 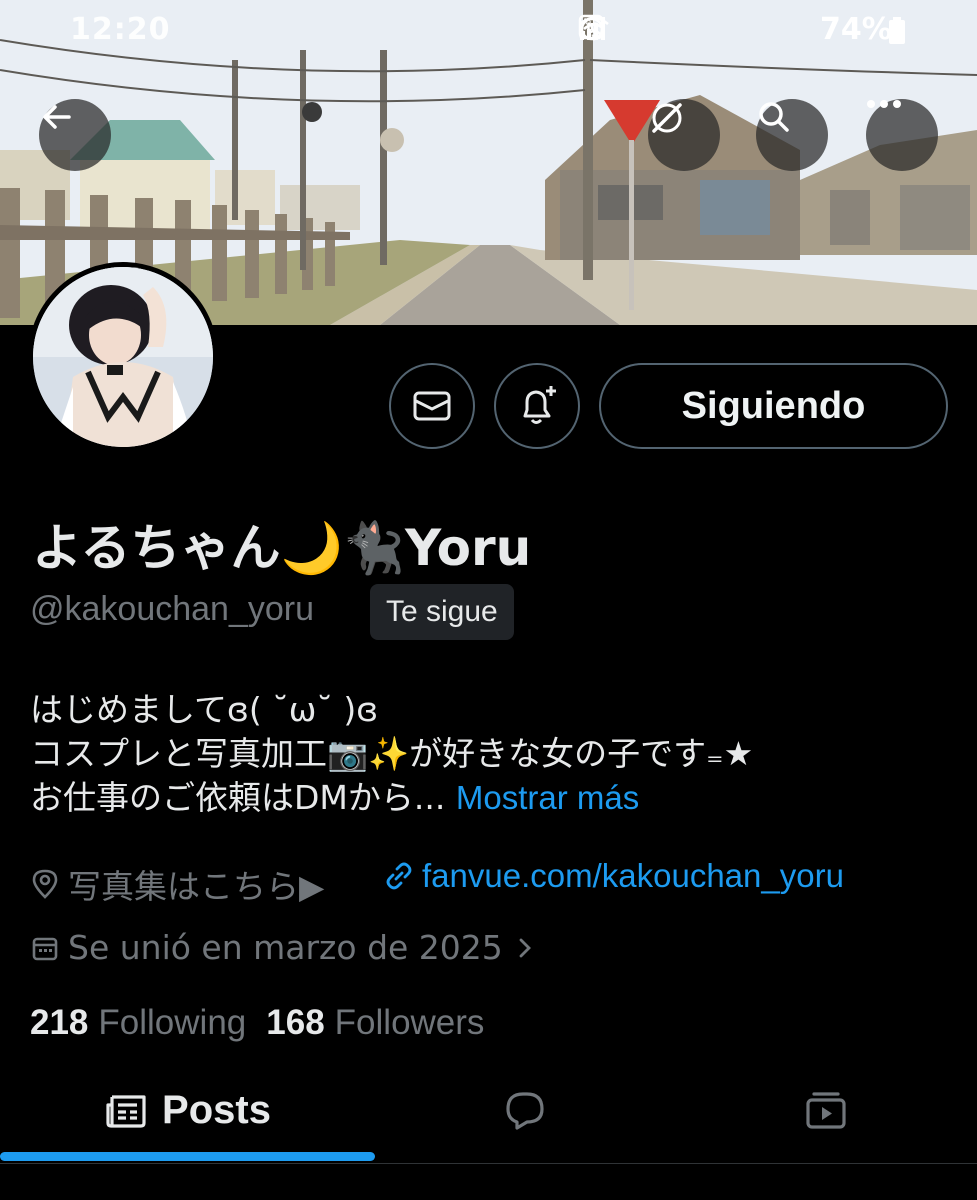 I want to click on username-handle: @kakouchan_yoru, so click(x=172, y=609).